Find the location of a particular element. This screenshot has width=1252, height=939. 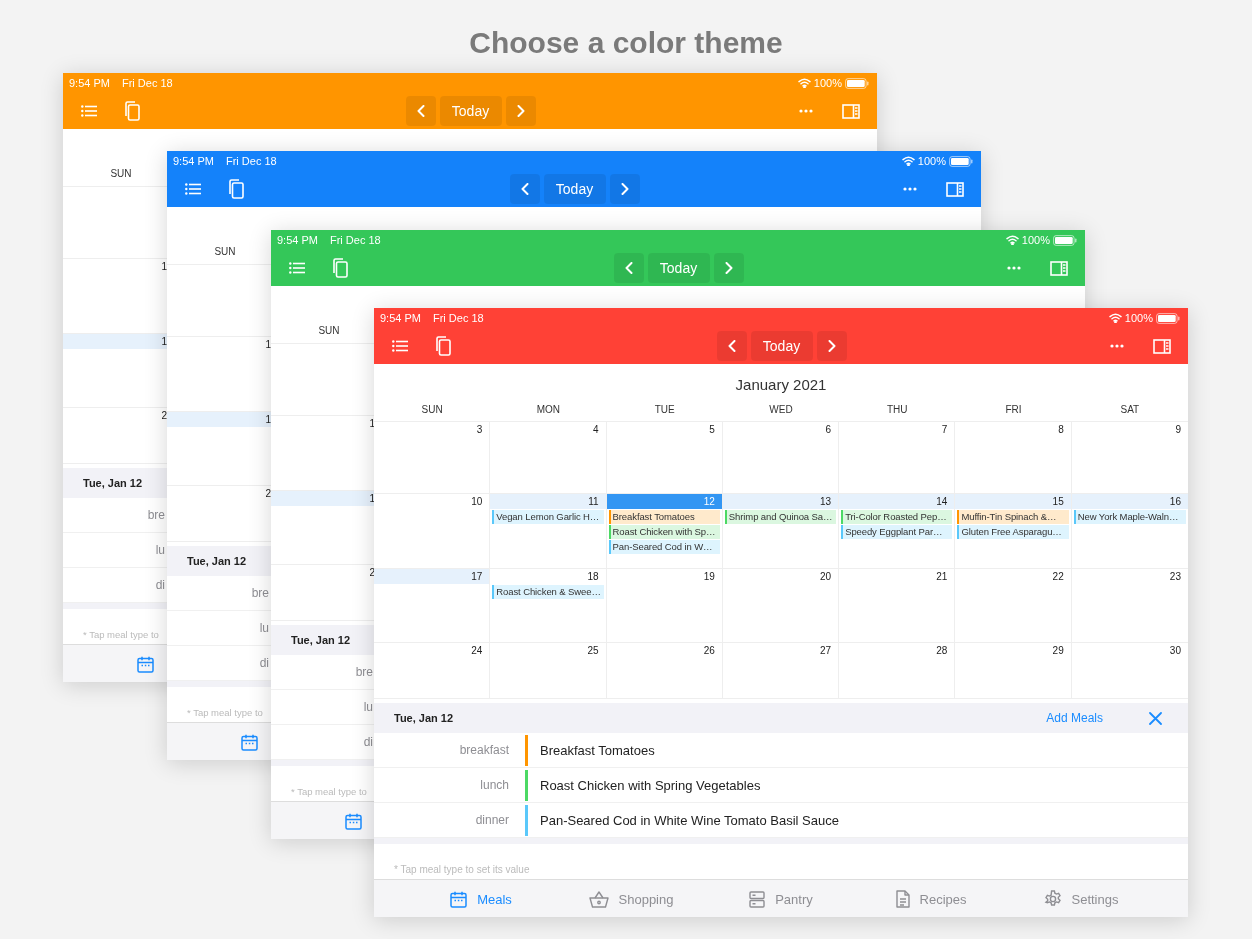

weekday-label: MON is located at coordinates (548, 409).